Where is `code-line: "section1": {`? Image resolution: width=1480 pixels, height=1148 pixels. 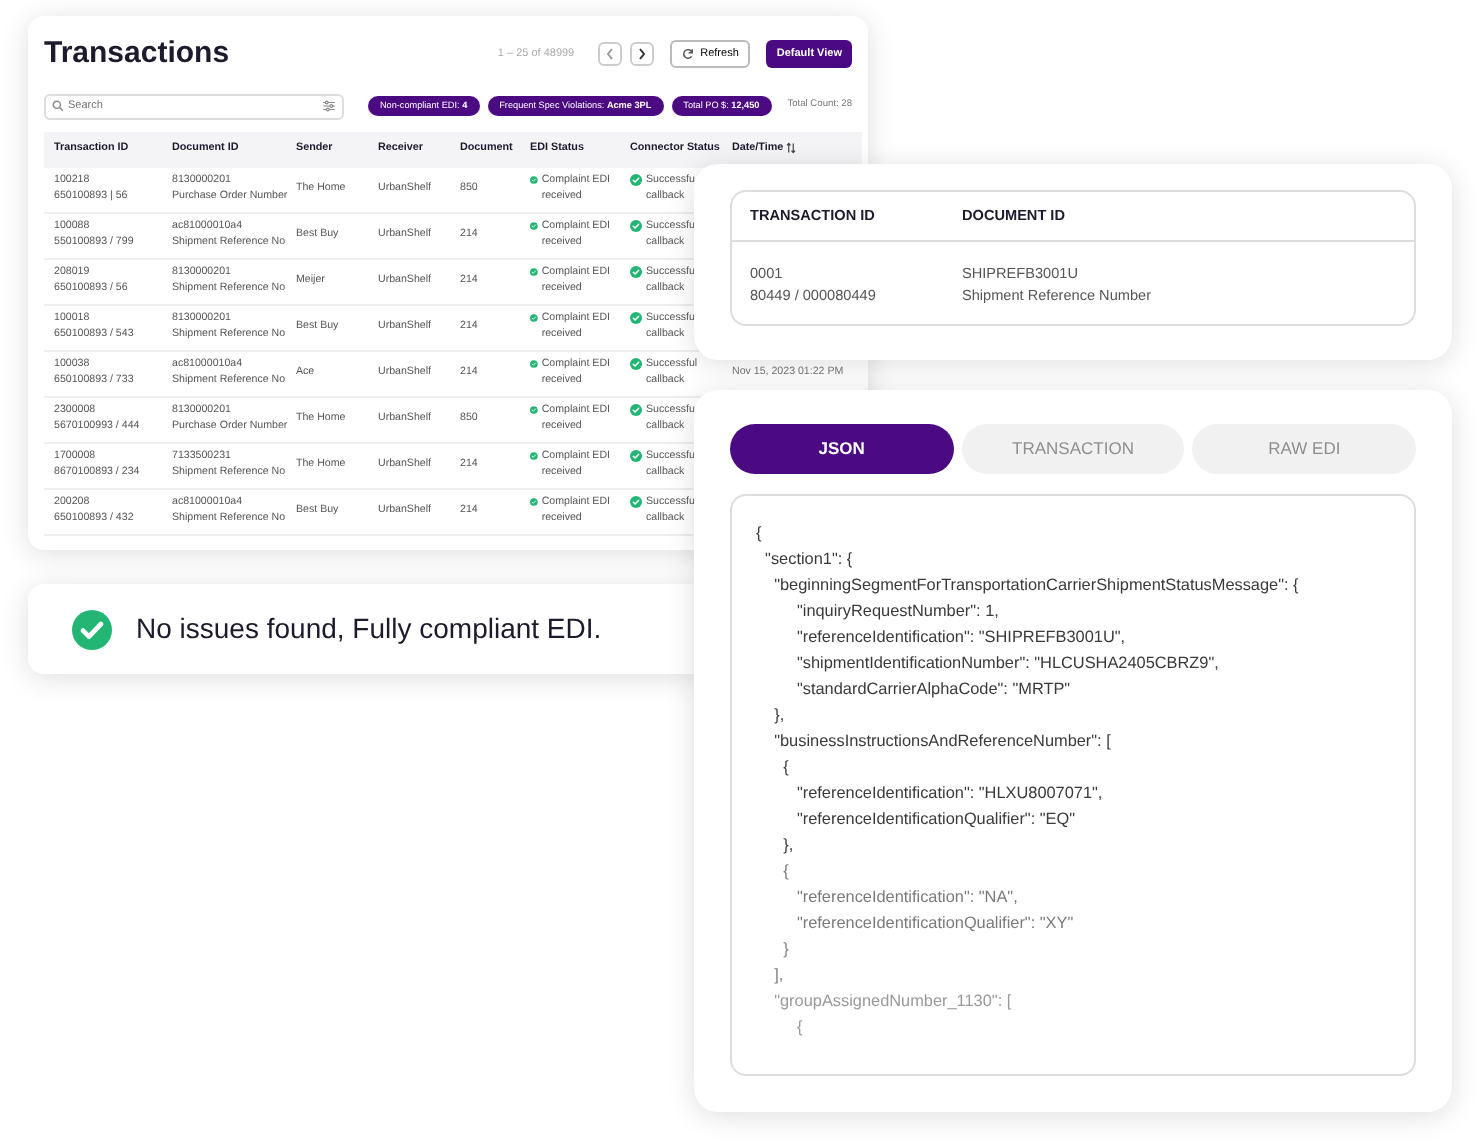
code-line: "section1": { is located at coordinates (808, 560).